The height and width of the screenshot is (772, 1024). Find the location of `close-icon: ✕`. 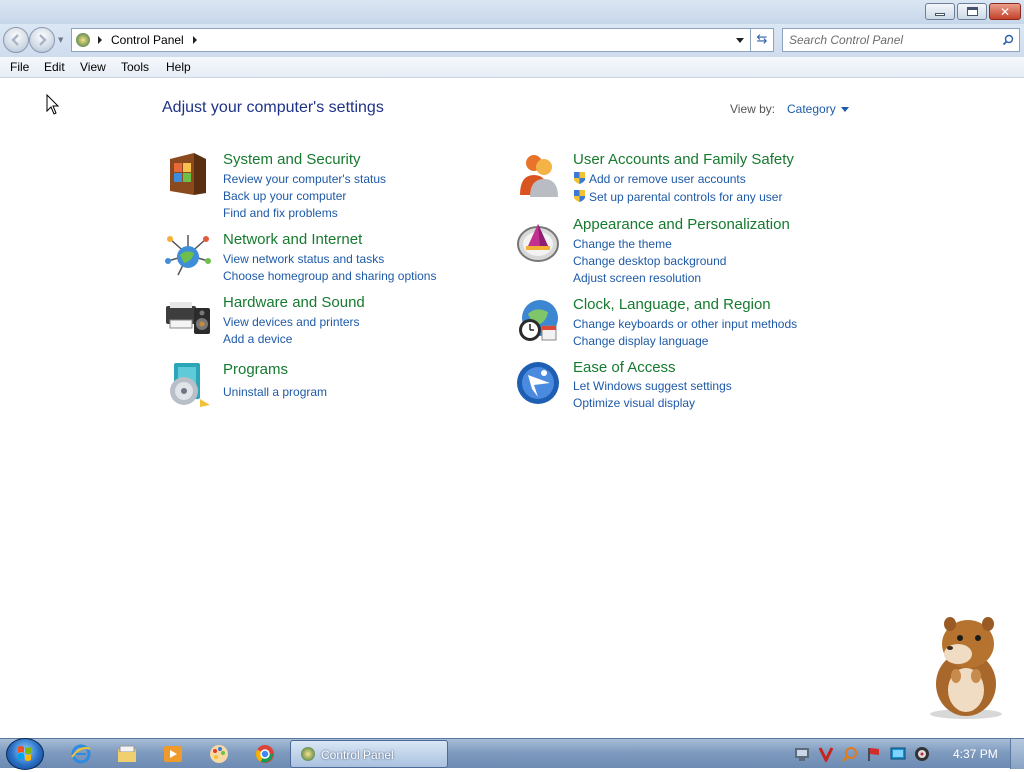

close-icon: ✕ is located at coordinates (1005, 11).